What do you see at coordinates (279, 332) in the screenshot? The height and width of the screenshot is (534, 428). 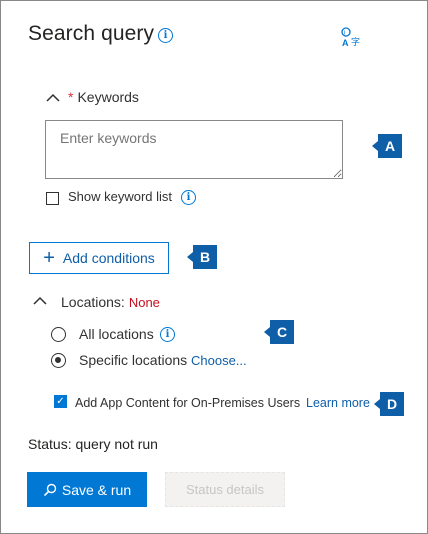 I see `callout-c-badge: C` at bounding box center [279, 332].